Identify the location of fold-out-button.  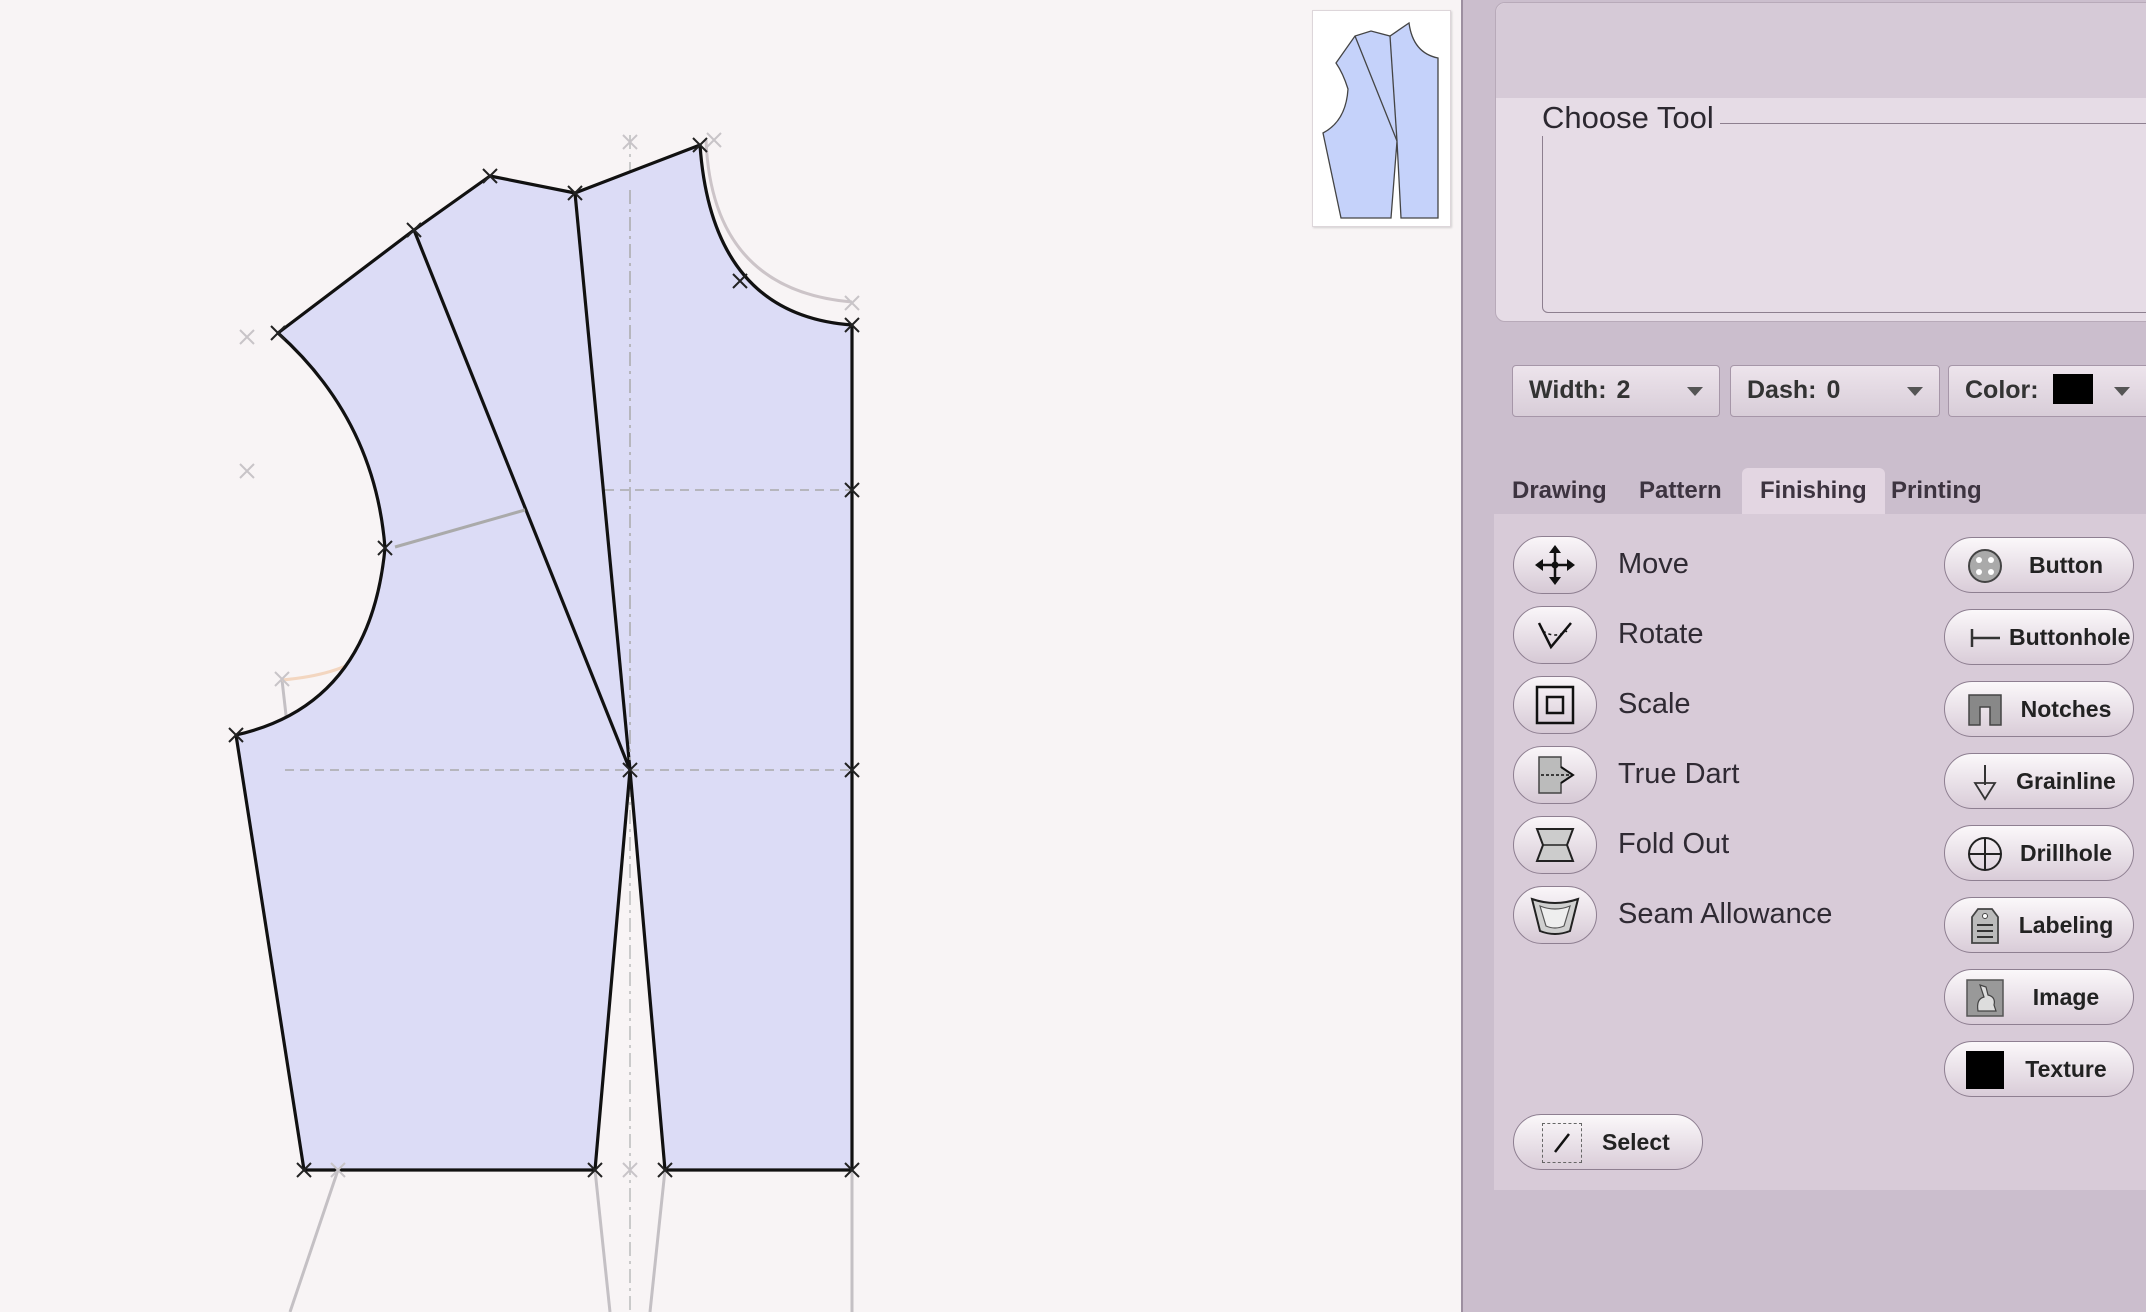
(1555, 845).